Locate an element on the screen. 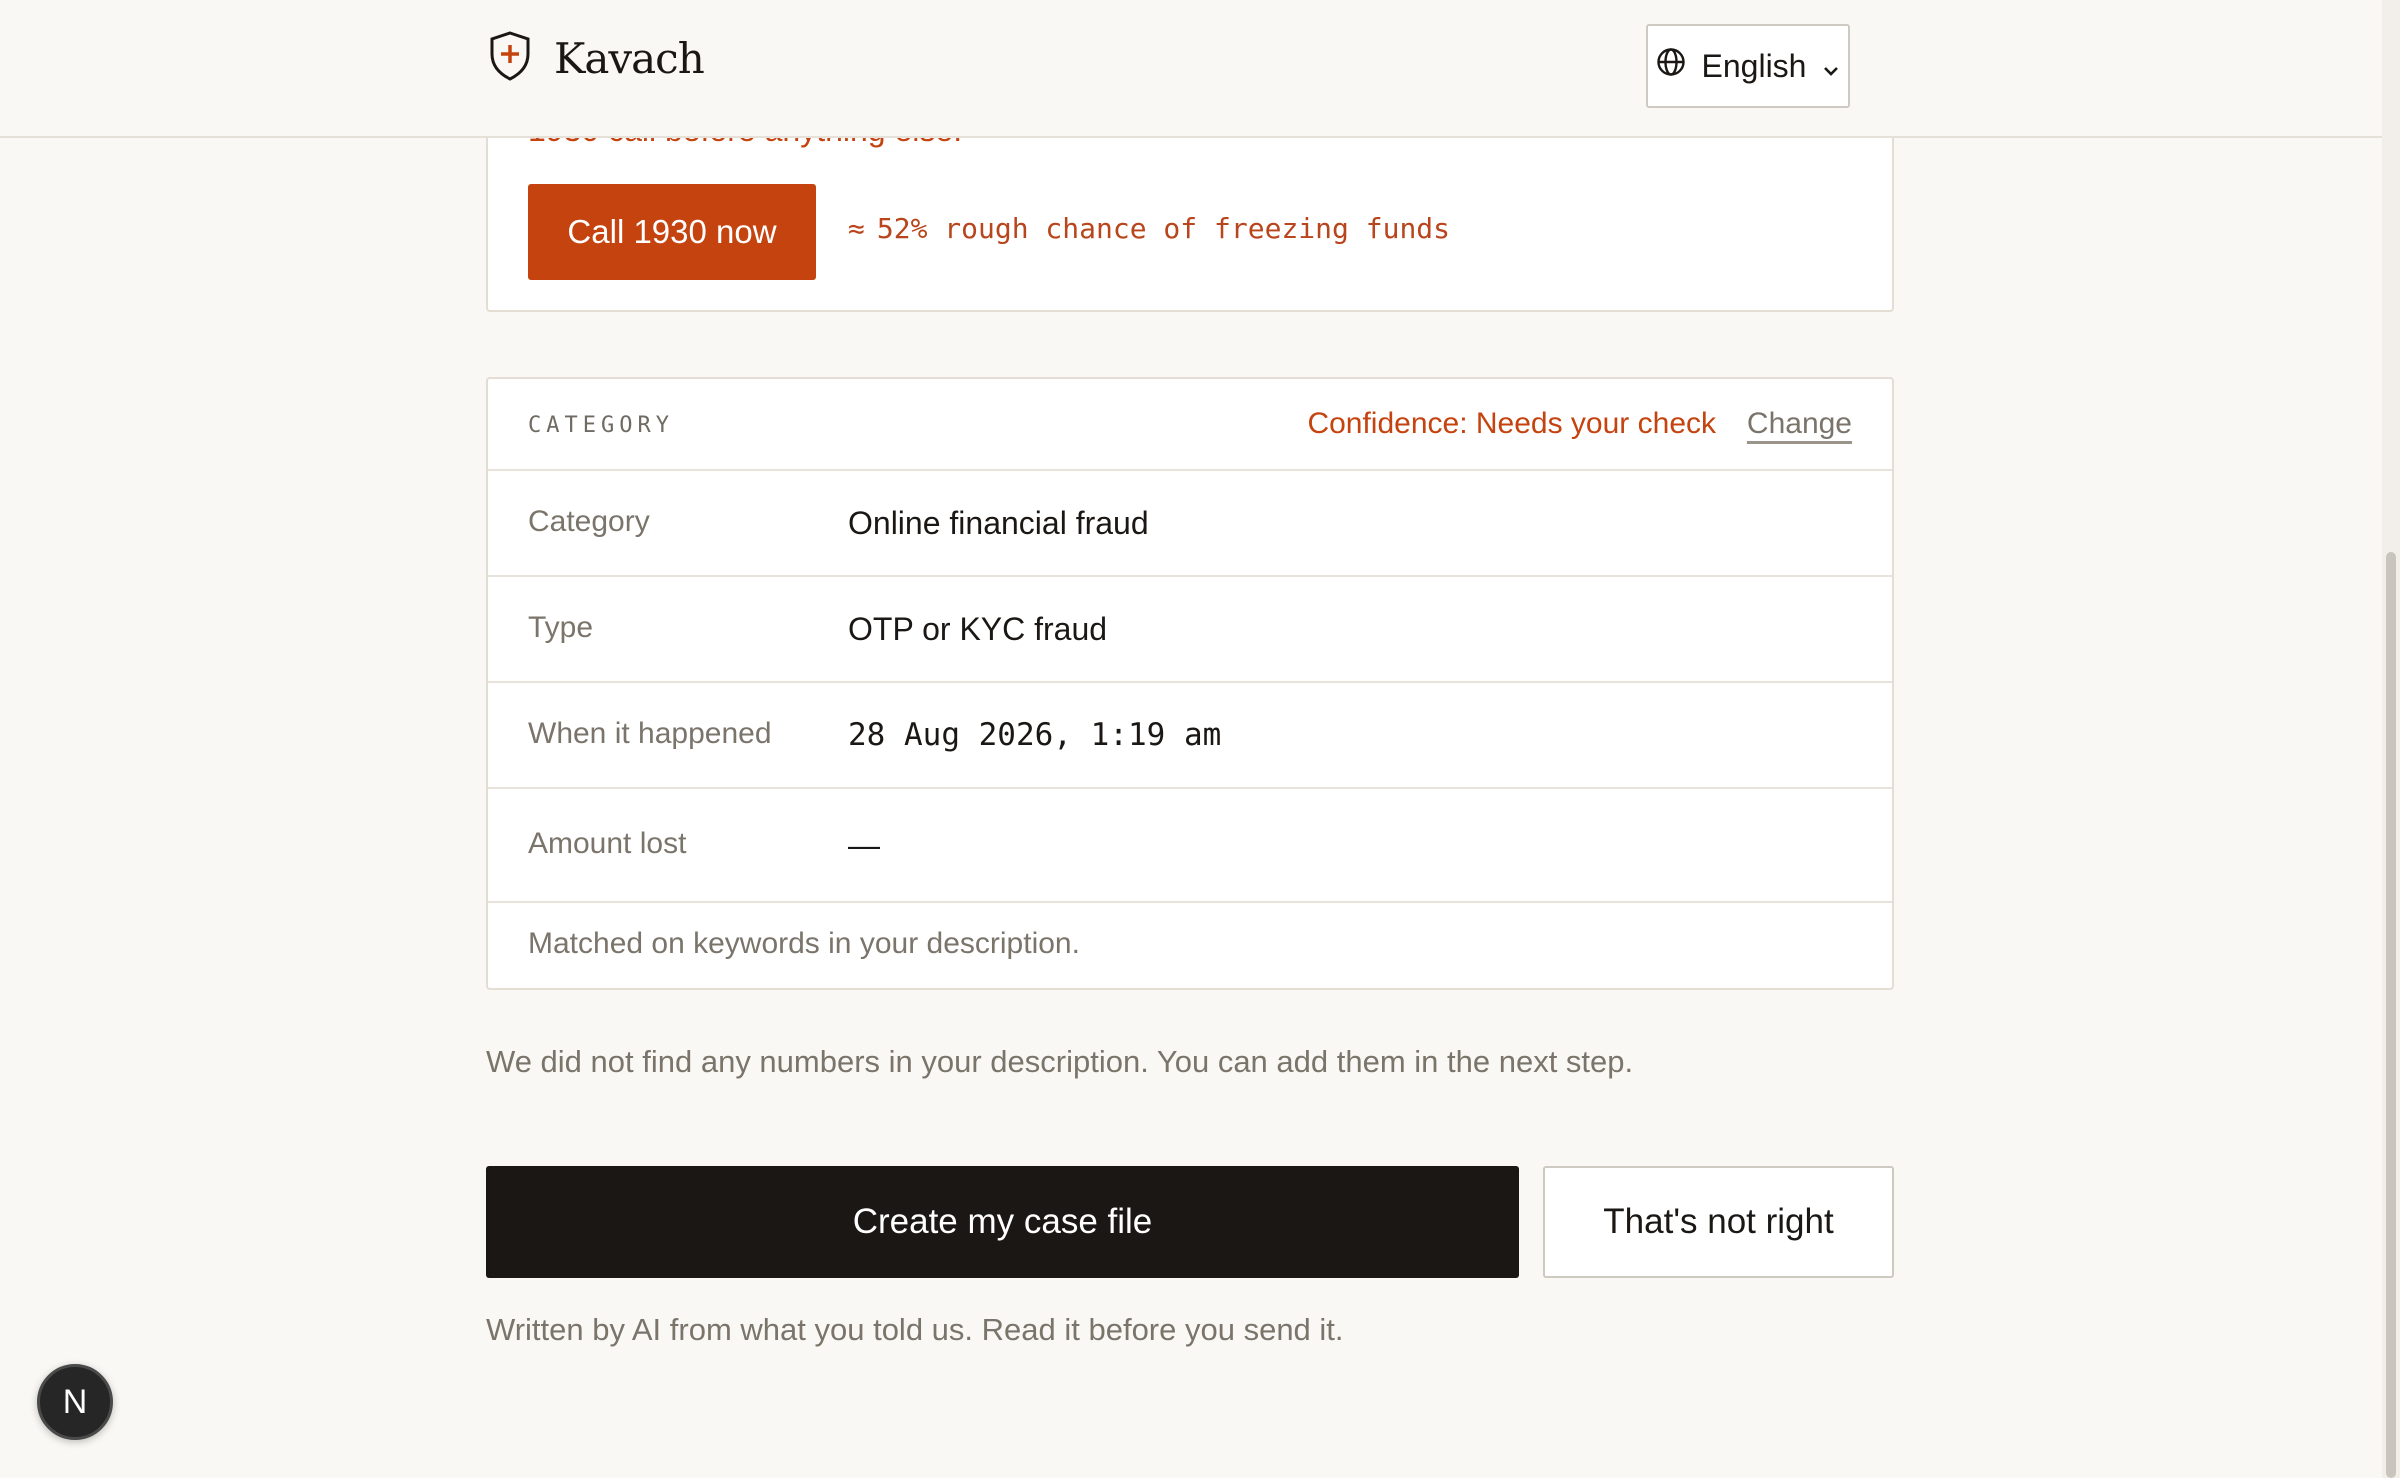 Image resolution: width=2400 pixels, height=1478 pixels. call-1930-button: Call 1930 now is located at coordinates (672, 232).